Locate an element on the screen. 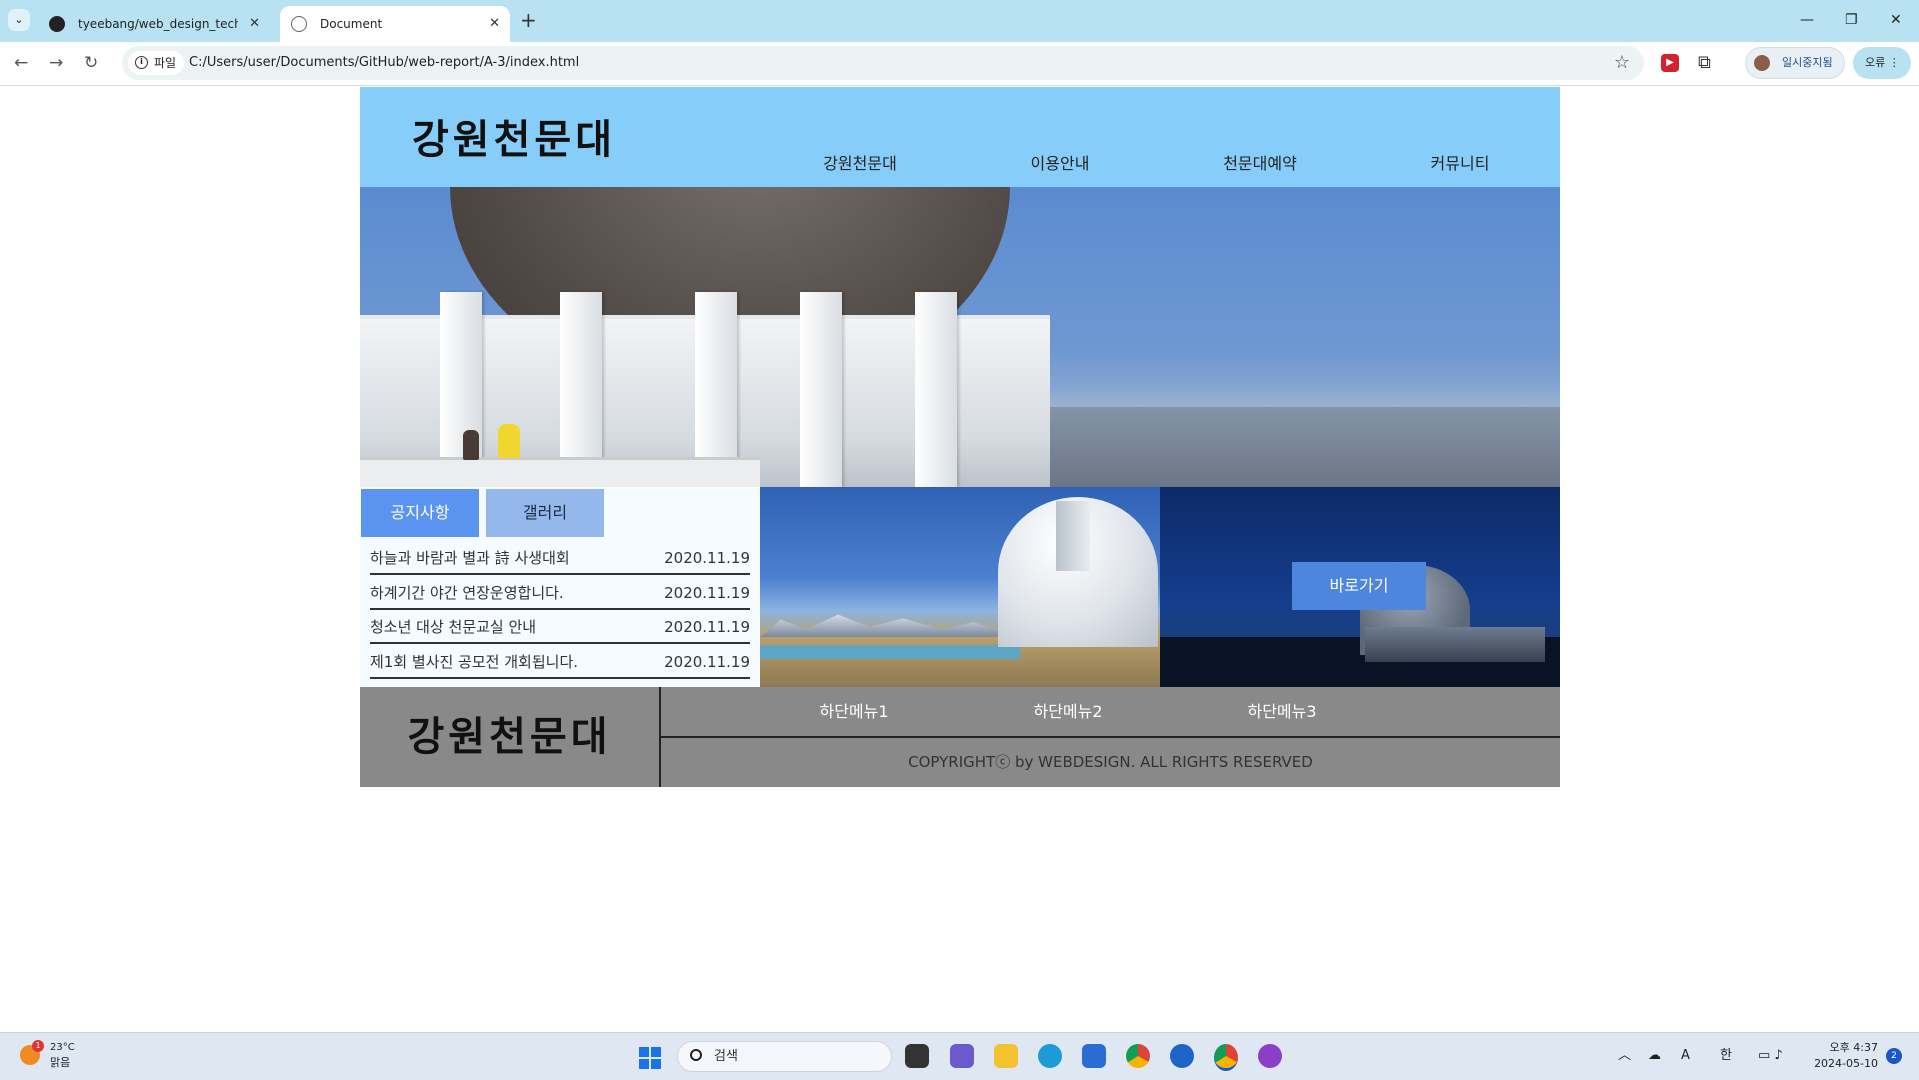 Image resolution: width=1919 pixels, height=1080 pixels. banner-image-observatory-night: 바로가기 is located at coordinates (1360, 587).